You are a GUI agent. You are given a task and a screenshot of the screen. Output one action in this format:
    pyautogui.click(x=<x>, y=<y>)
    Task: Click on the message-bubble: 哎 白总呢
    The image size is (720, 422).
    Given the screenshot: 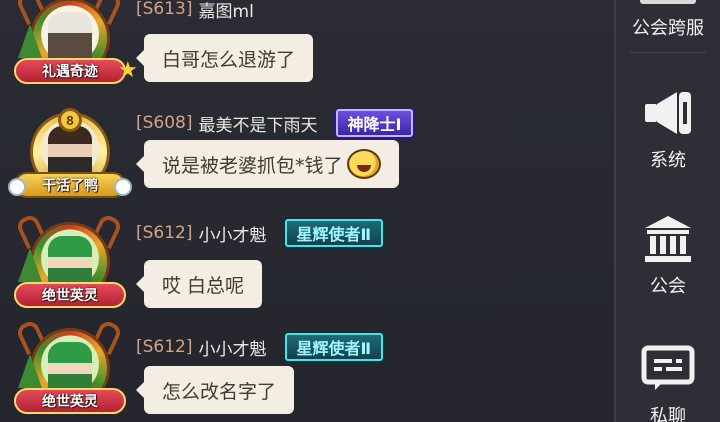 What is the action you would take?
    pyautogui.click(x=199, y=284)
    